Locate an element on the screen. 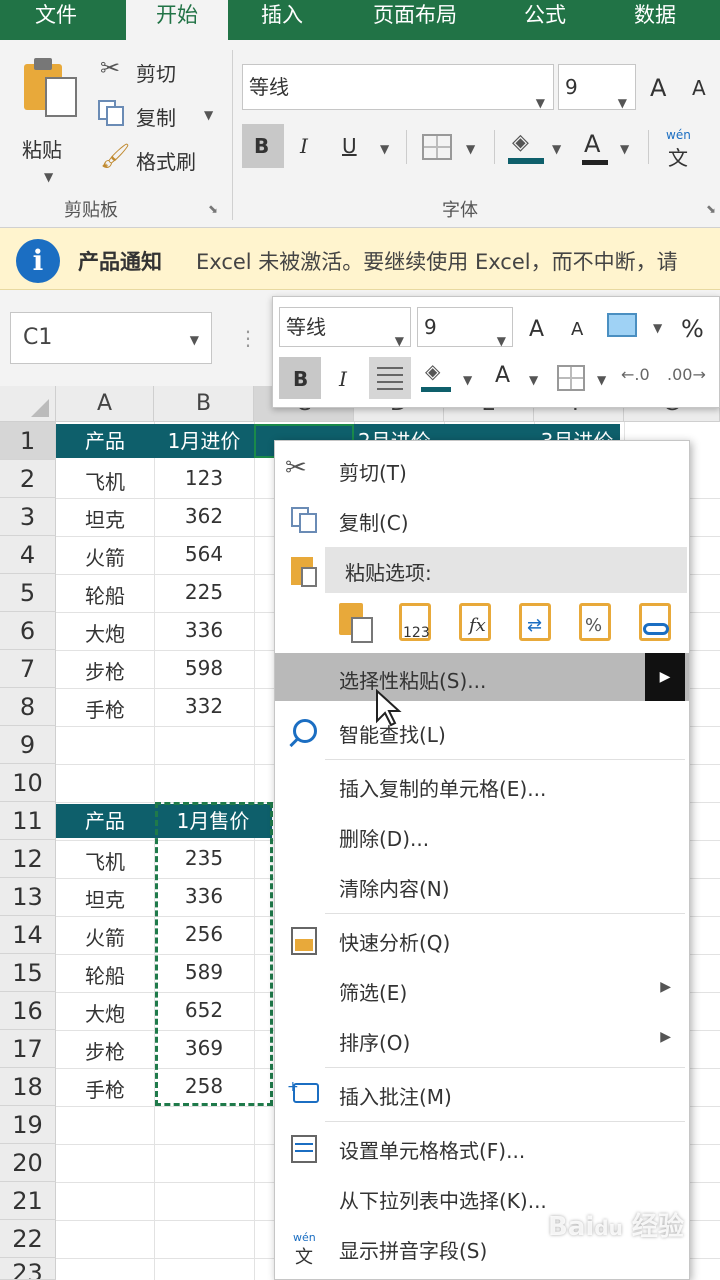 This screenshot has height=1280, width=720. paste-option-transpose-icon: ⇄ is located at coordinates (536, 623).